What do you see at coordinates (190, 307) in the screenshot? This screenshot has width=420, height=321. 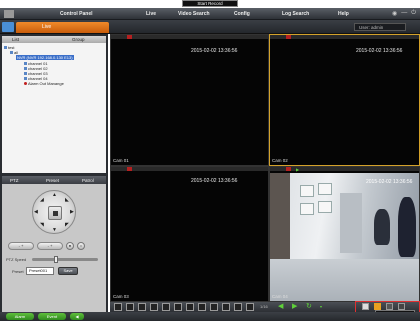 I see `layout-13-icon` at bounding box center [190, 307].